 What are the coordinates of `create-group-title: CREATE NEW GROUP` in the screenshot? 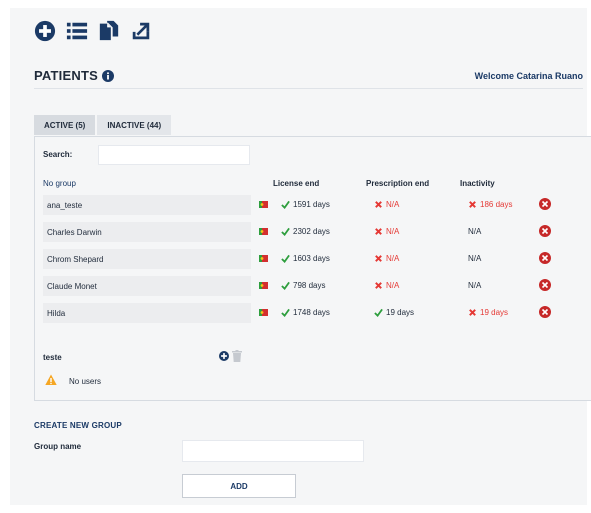 It's located at (78, 425).